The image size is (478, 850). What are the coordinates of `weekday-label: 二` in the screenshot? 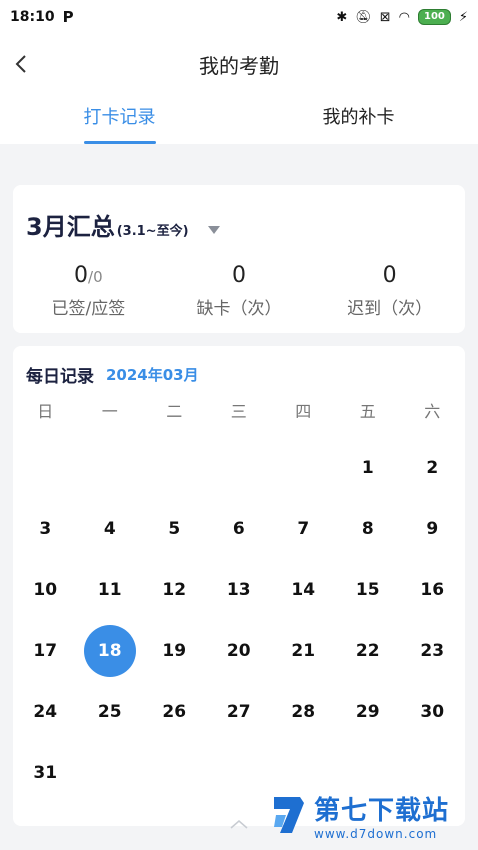 It's located at (174, 411).